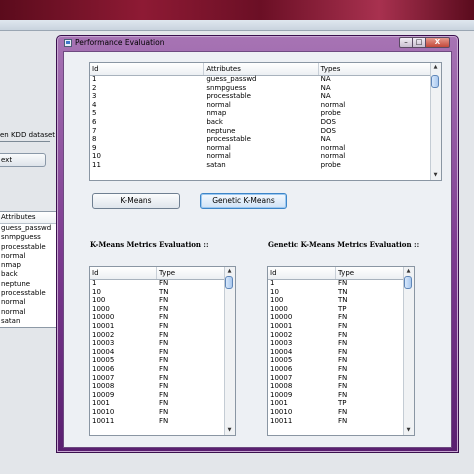 The image size is (474, 474). I want to click on attributes-scrollbar: ▲ ▼, so click(435, 121).